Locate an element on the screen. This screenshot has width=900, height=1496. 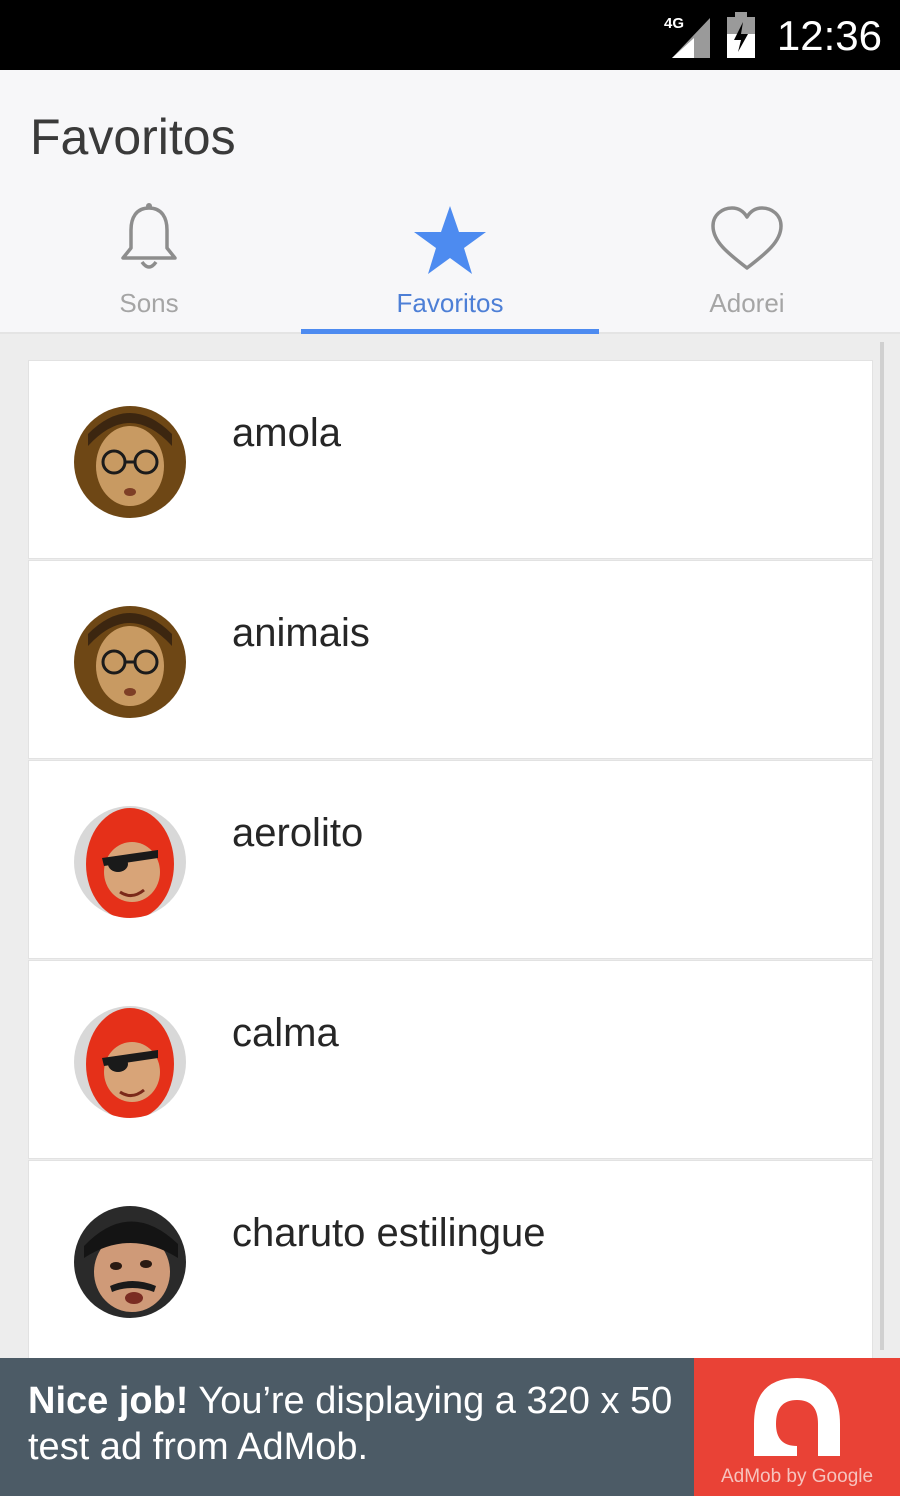
item-name: amola is located at coordinates (286, 433).